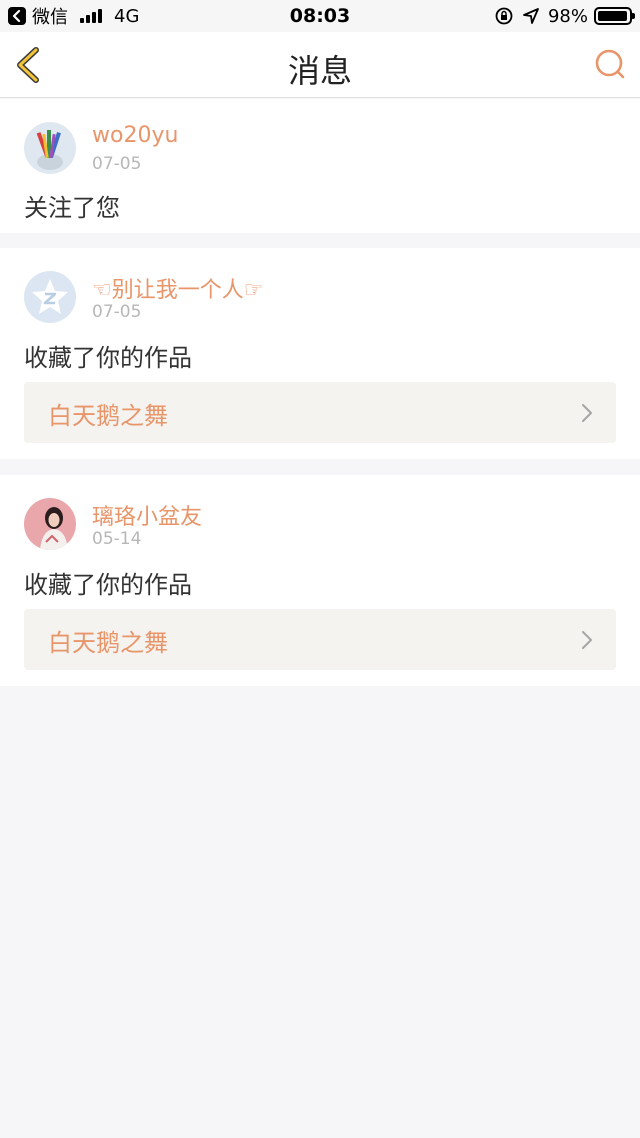 The height and width of the screenshot is (1138, 640). Describe the element at coordinates (72, 208) in the screenshot. I see `message-text: 关注了您` at that location.